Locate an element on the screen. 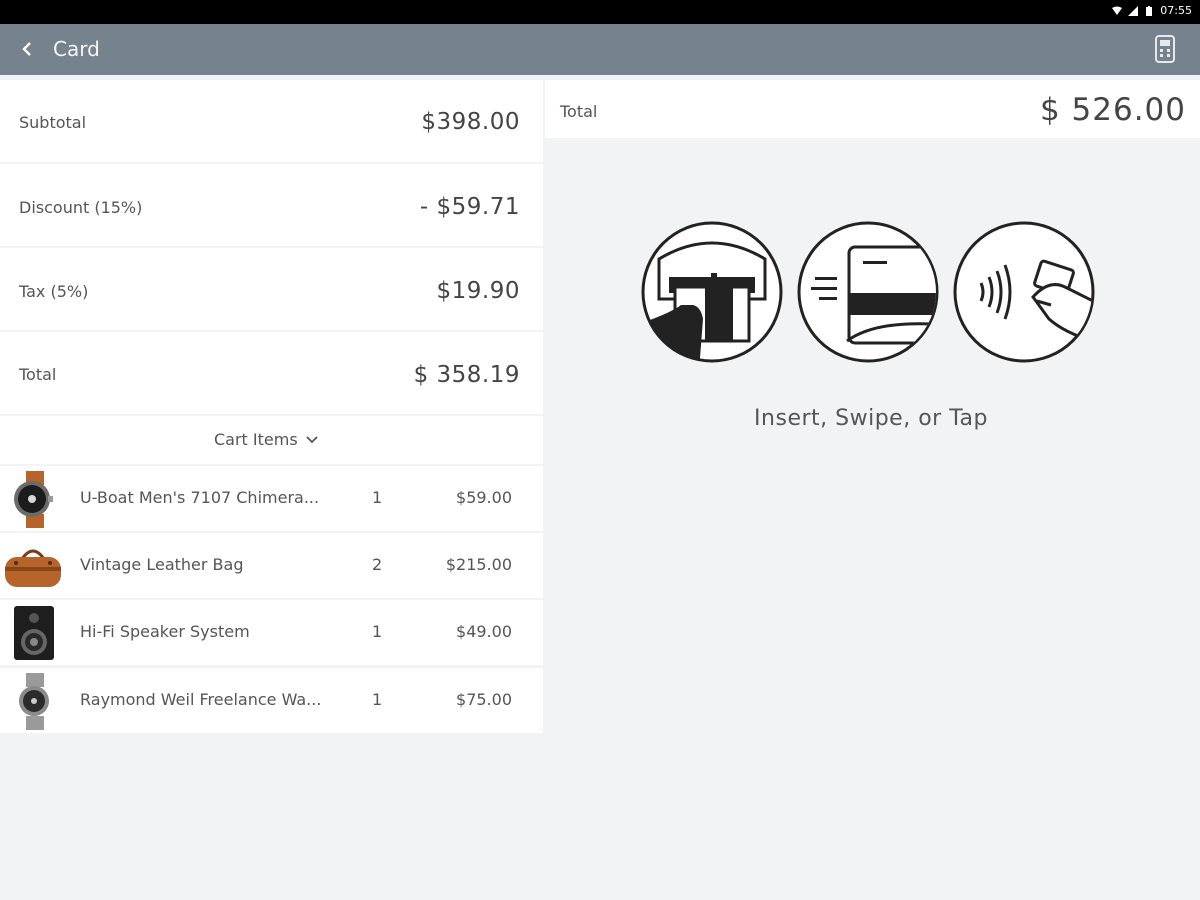 Image resolution: width=1200 pixels, height=900 pixels. total-row: Total $ 358.19 is located at coordinates (271, 373).